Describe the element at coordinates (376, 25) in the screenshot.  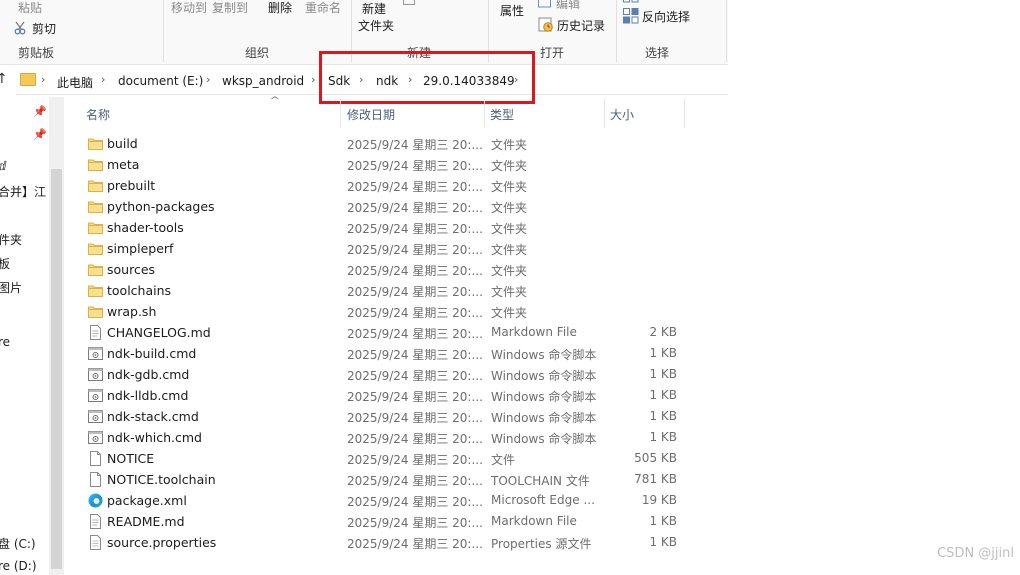
I see `new-folder-button-line2: 文件夹` at that location.